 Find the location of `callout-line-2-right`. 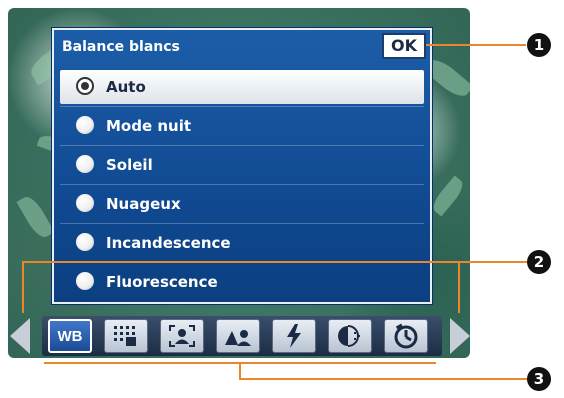

callout-line-2-right is located at coordinates (459, 287).